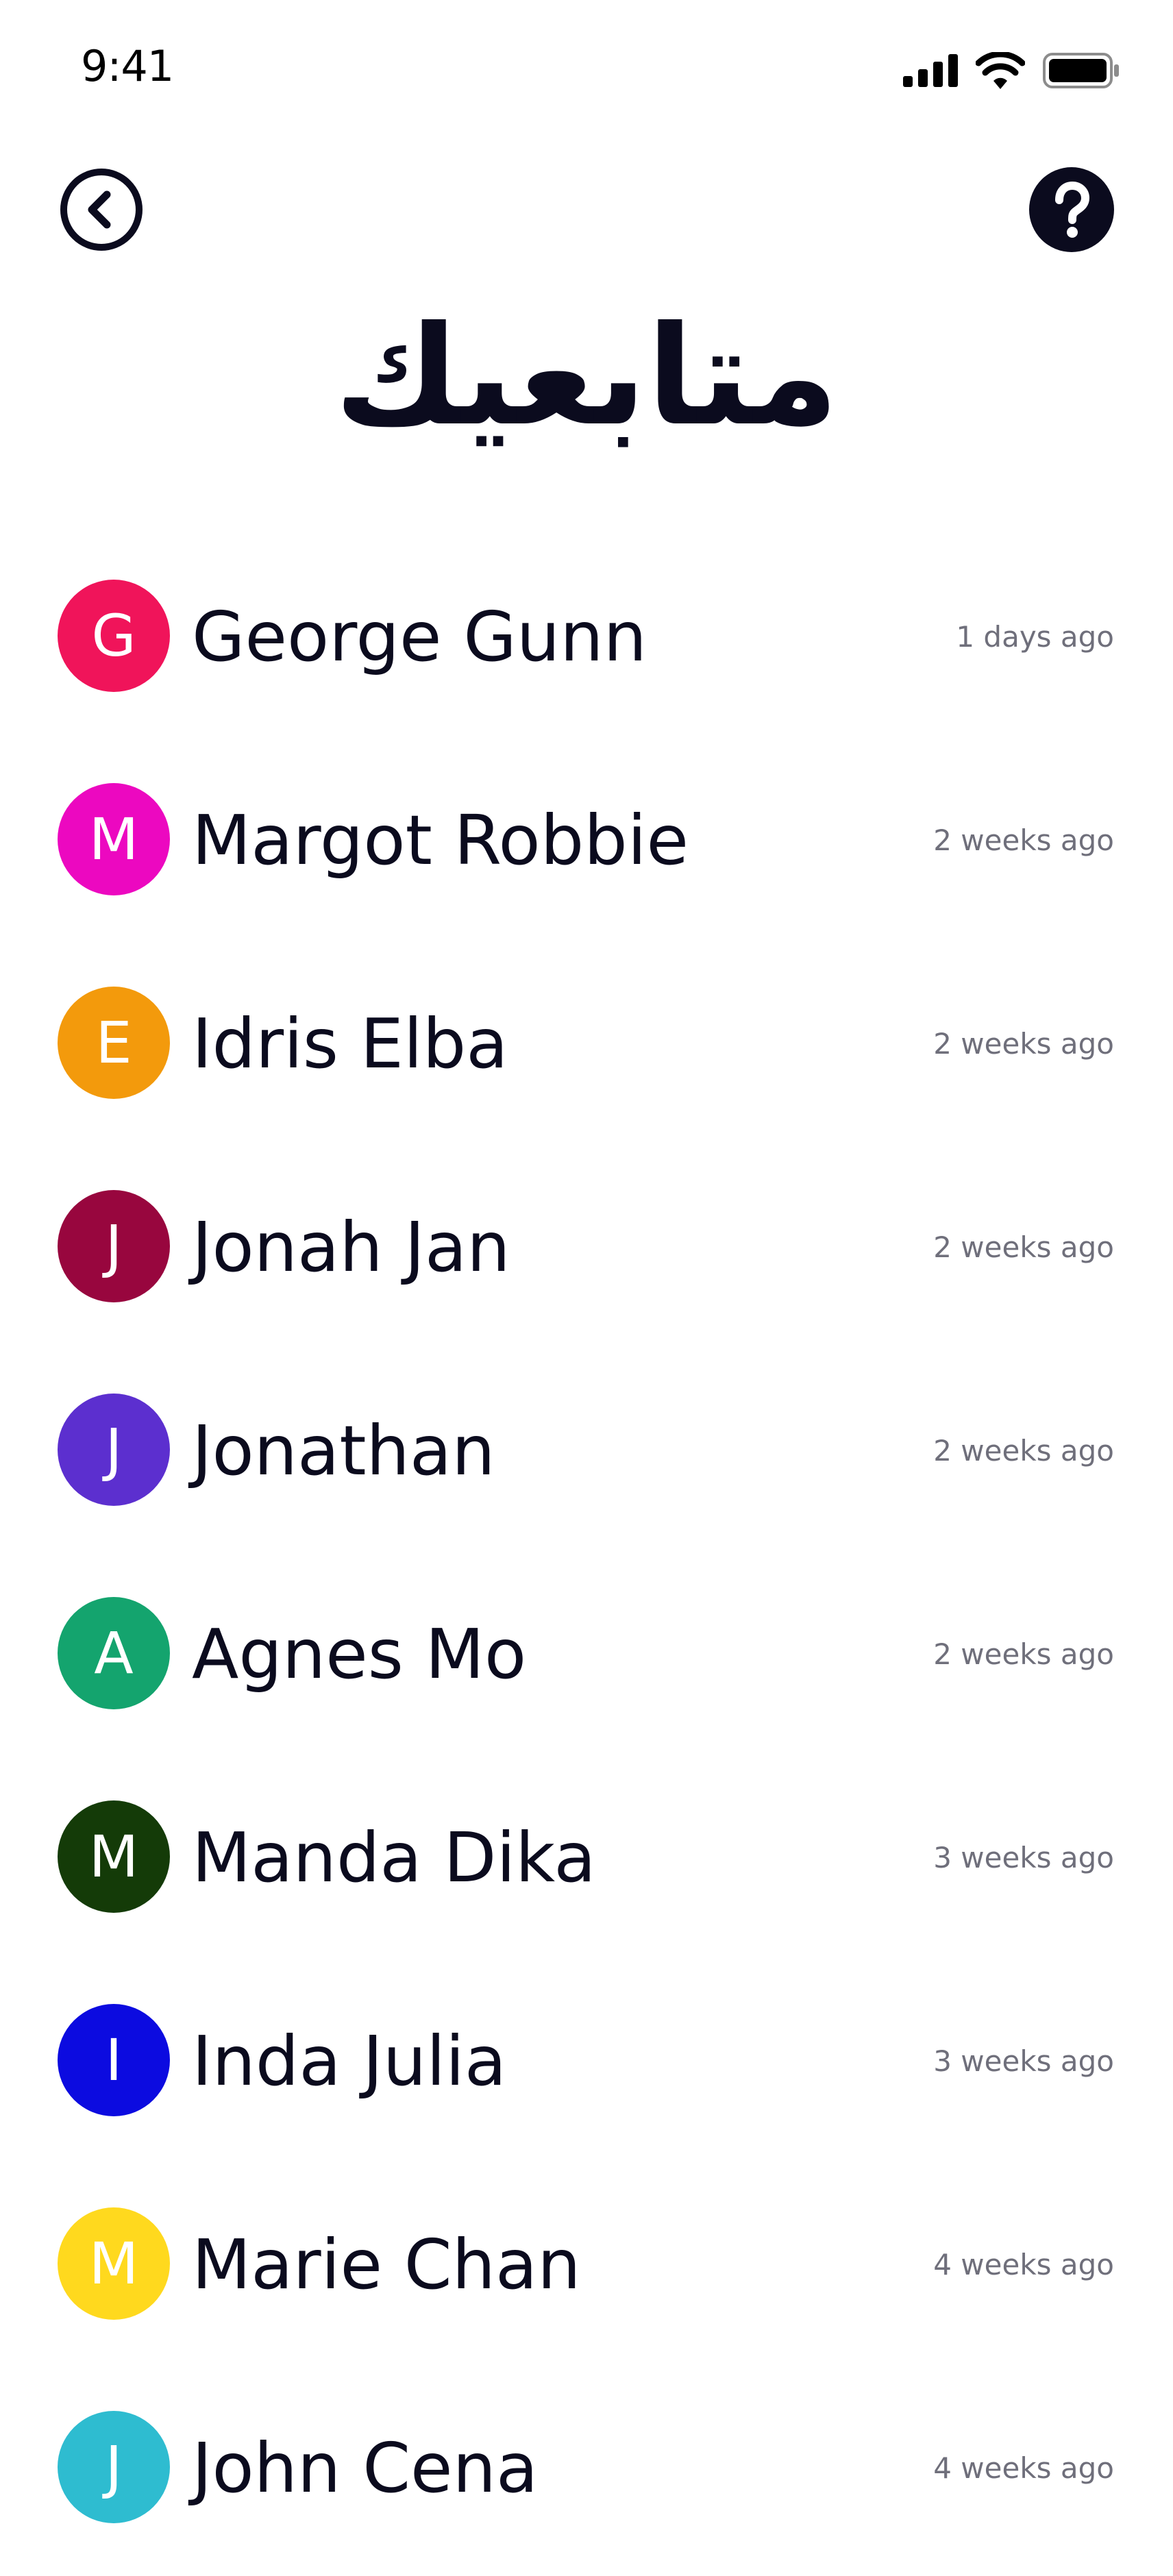 This screenshot has width=1173, height=2576. What do you see at coordinates (386, 2265) in the screenshot?
I see `follower-name: Marie Chan` at bounding box center [386, 2265].